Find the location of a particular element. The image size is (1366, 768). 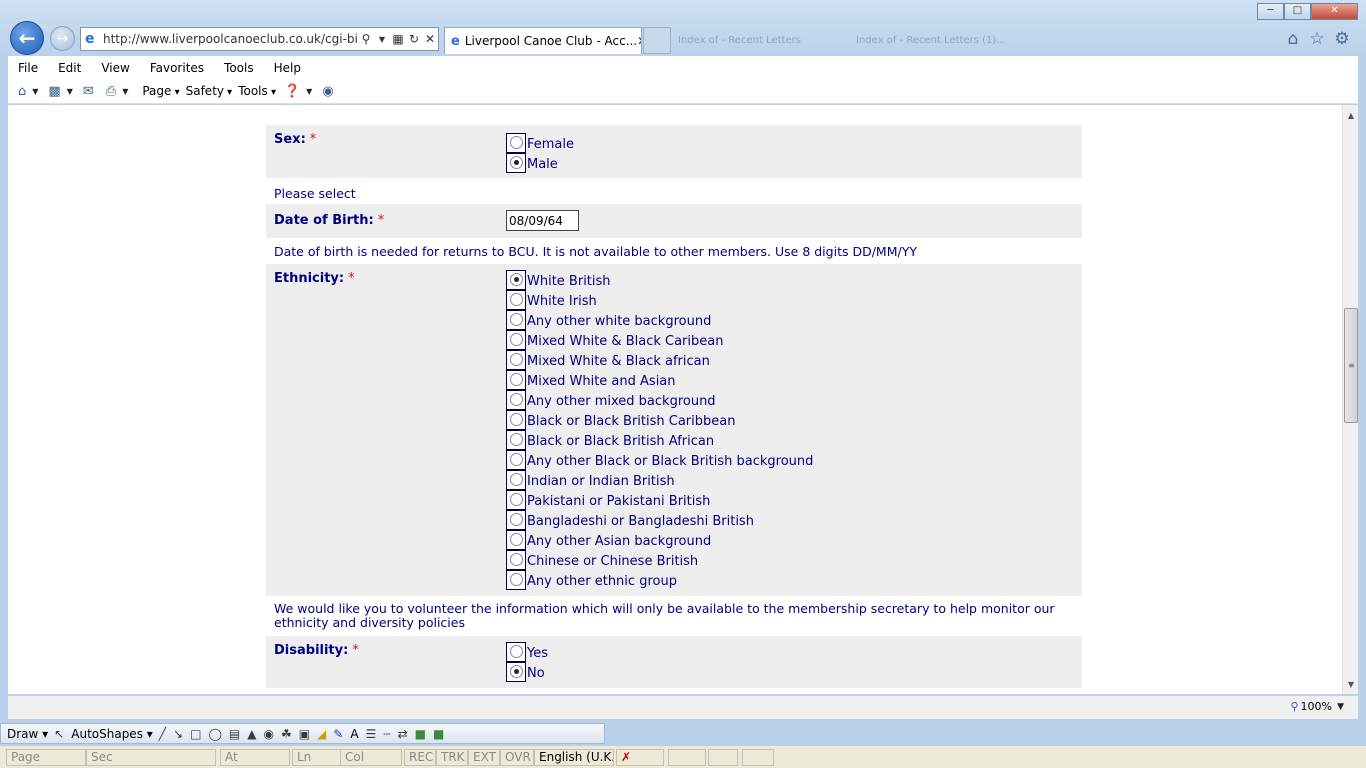

line-style-icon: ☰ is located at coordinates (371, 734).